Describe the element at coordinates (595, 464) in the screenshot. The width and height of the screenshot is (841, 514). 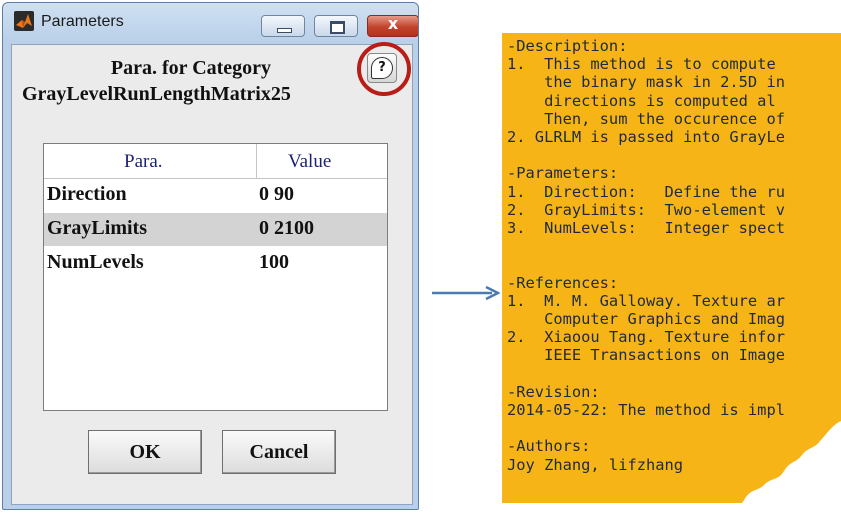
I see `help-text-line: Joy Zhang, lifzhang` at that location.